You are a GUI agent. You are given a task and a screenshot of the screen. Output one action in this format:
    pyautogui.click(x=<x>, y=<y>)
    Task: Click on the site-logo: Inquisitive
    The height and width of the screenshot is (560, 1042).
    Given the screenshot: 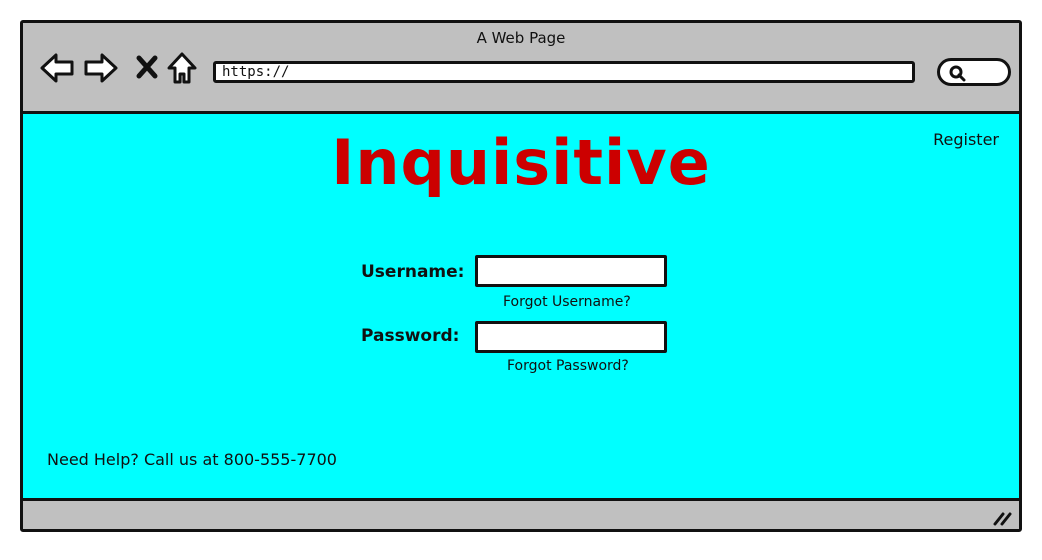 What is the action you would take?
    pyautogui.click(x=521, y=162)
    